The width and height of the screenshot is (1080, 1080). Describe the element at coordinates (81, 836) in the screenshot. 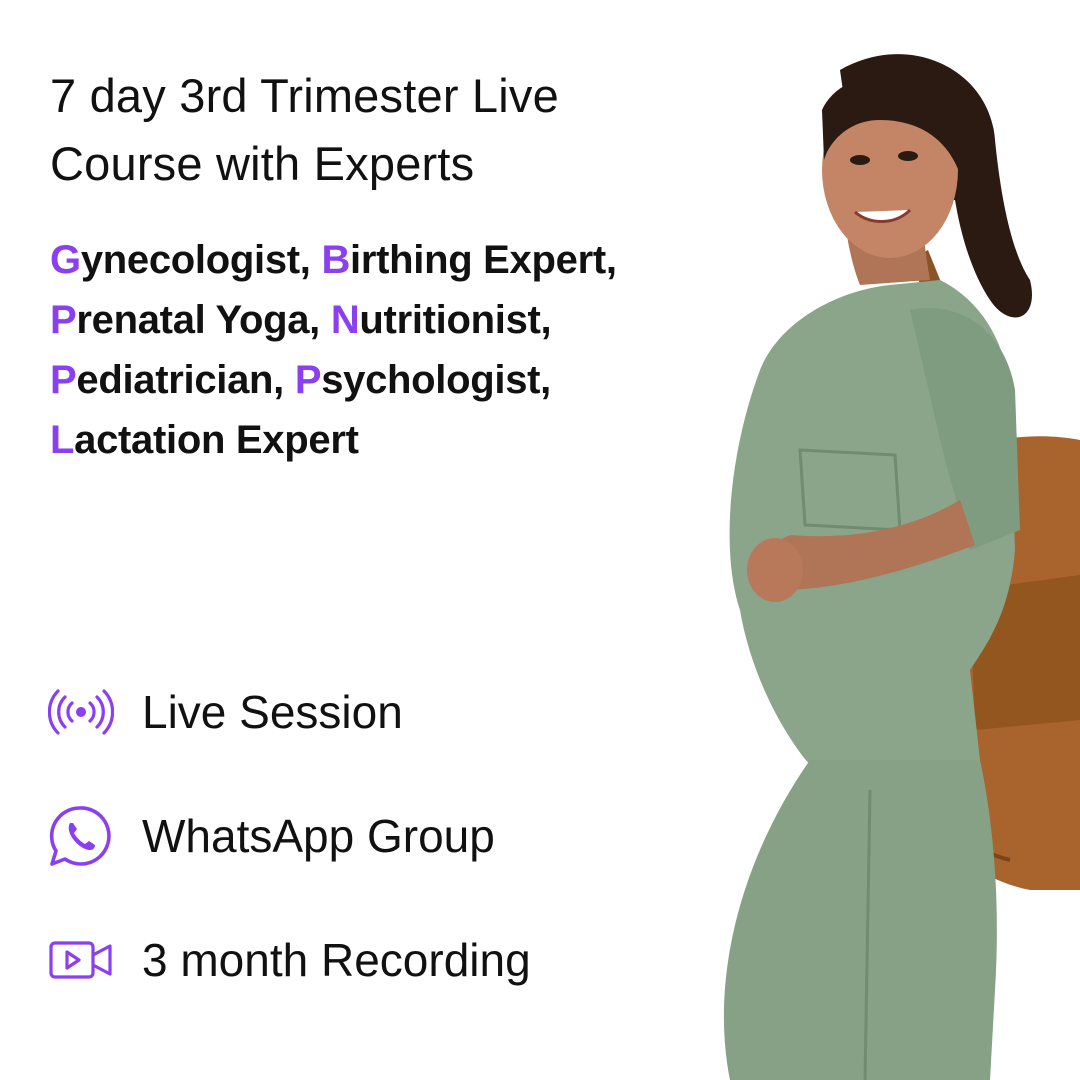

I see `whatsapp-icon` at that location.